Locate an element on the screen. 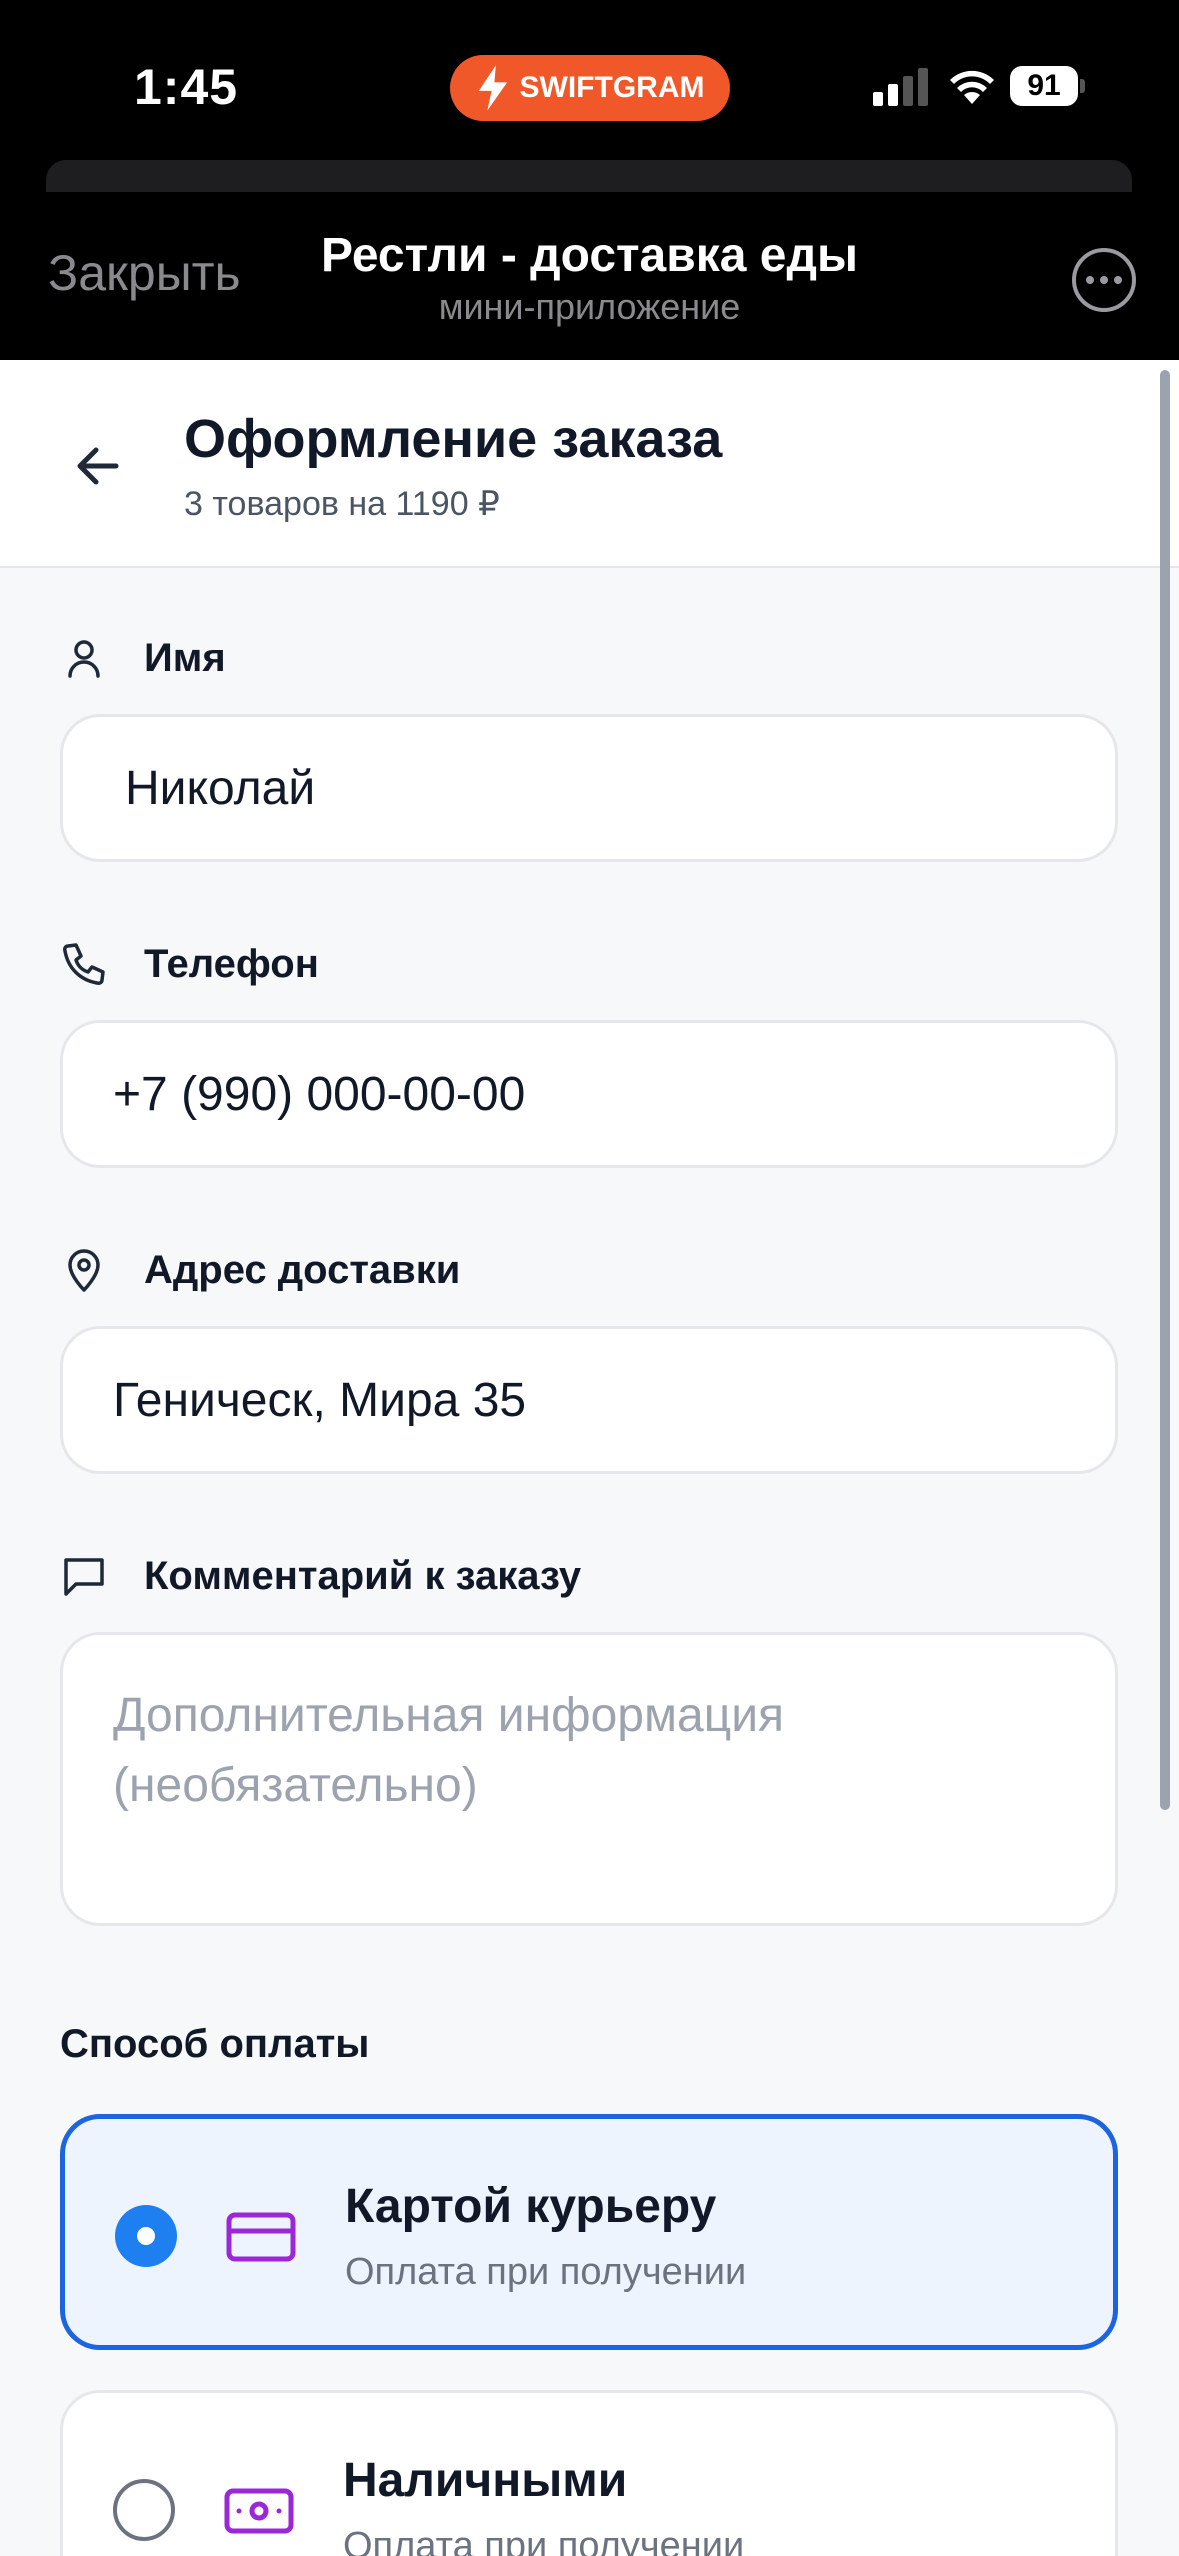 The height and width of the screenshot is (2556, 1179). swiftgram-badge-label: SWIFTGRAM is located at coordinates (612, 87).